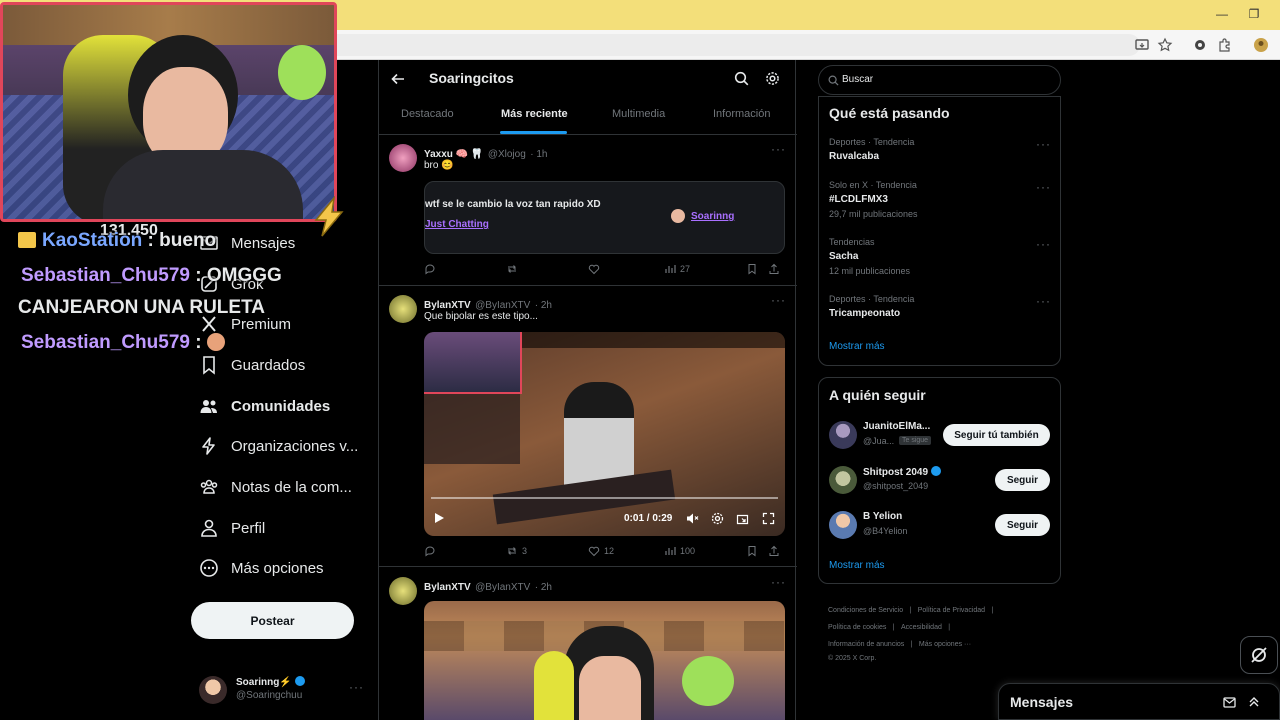  What do you see at coordinates (692, 518) in the screenshot?
I see `mute-icon` at bounding box center [692, 518].